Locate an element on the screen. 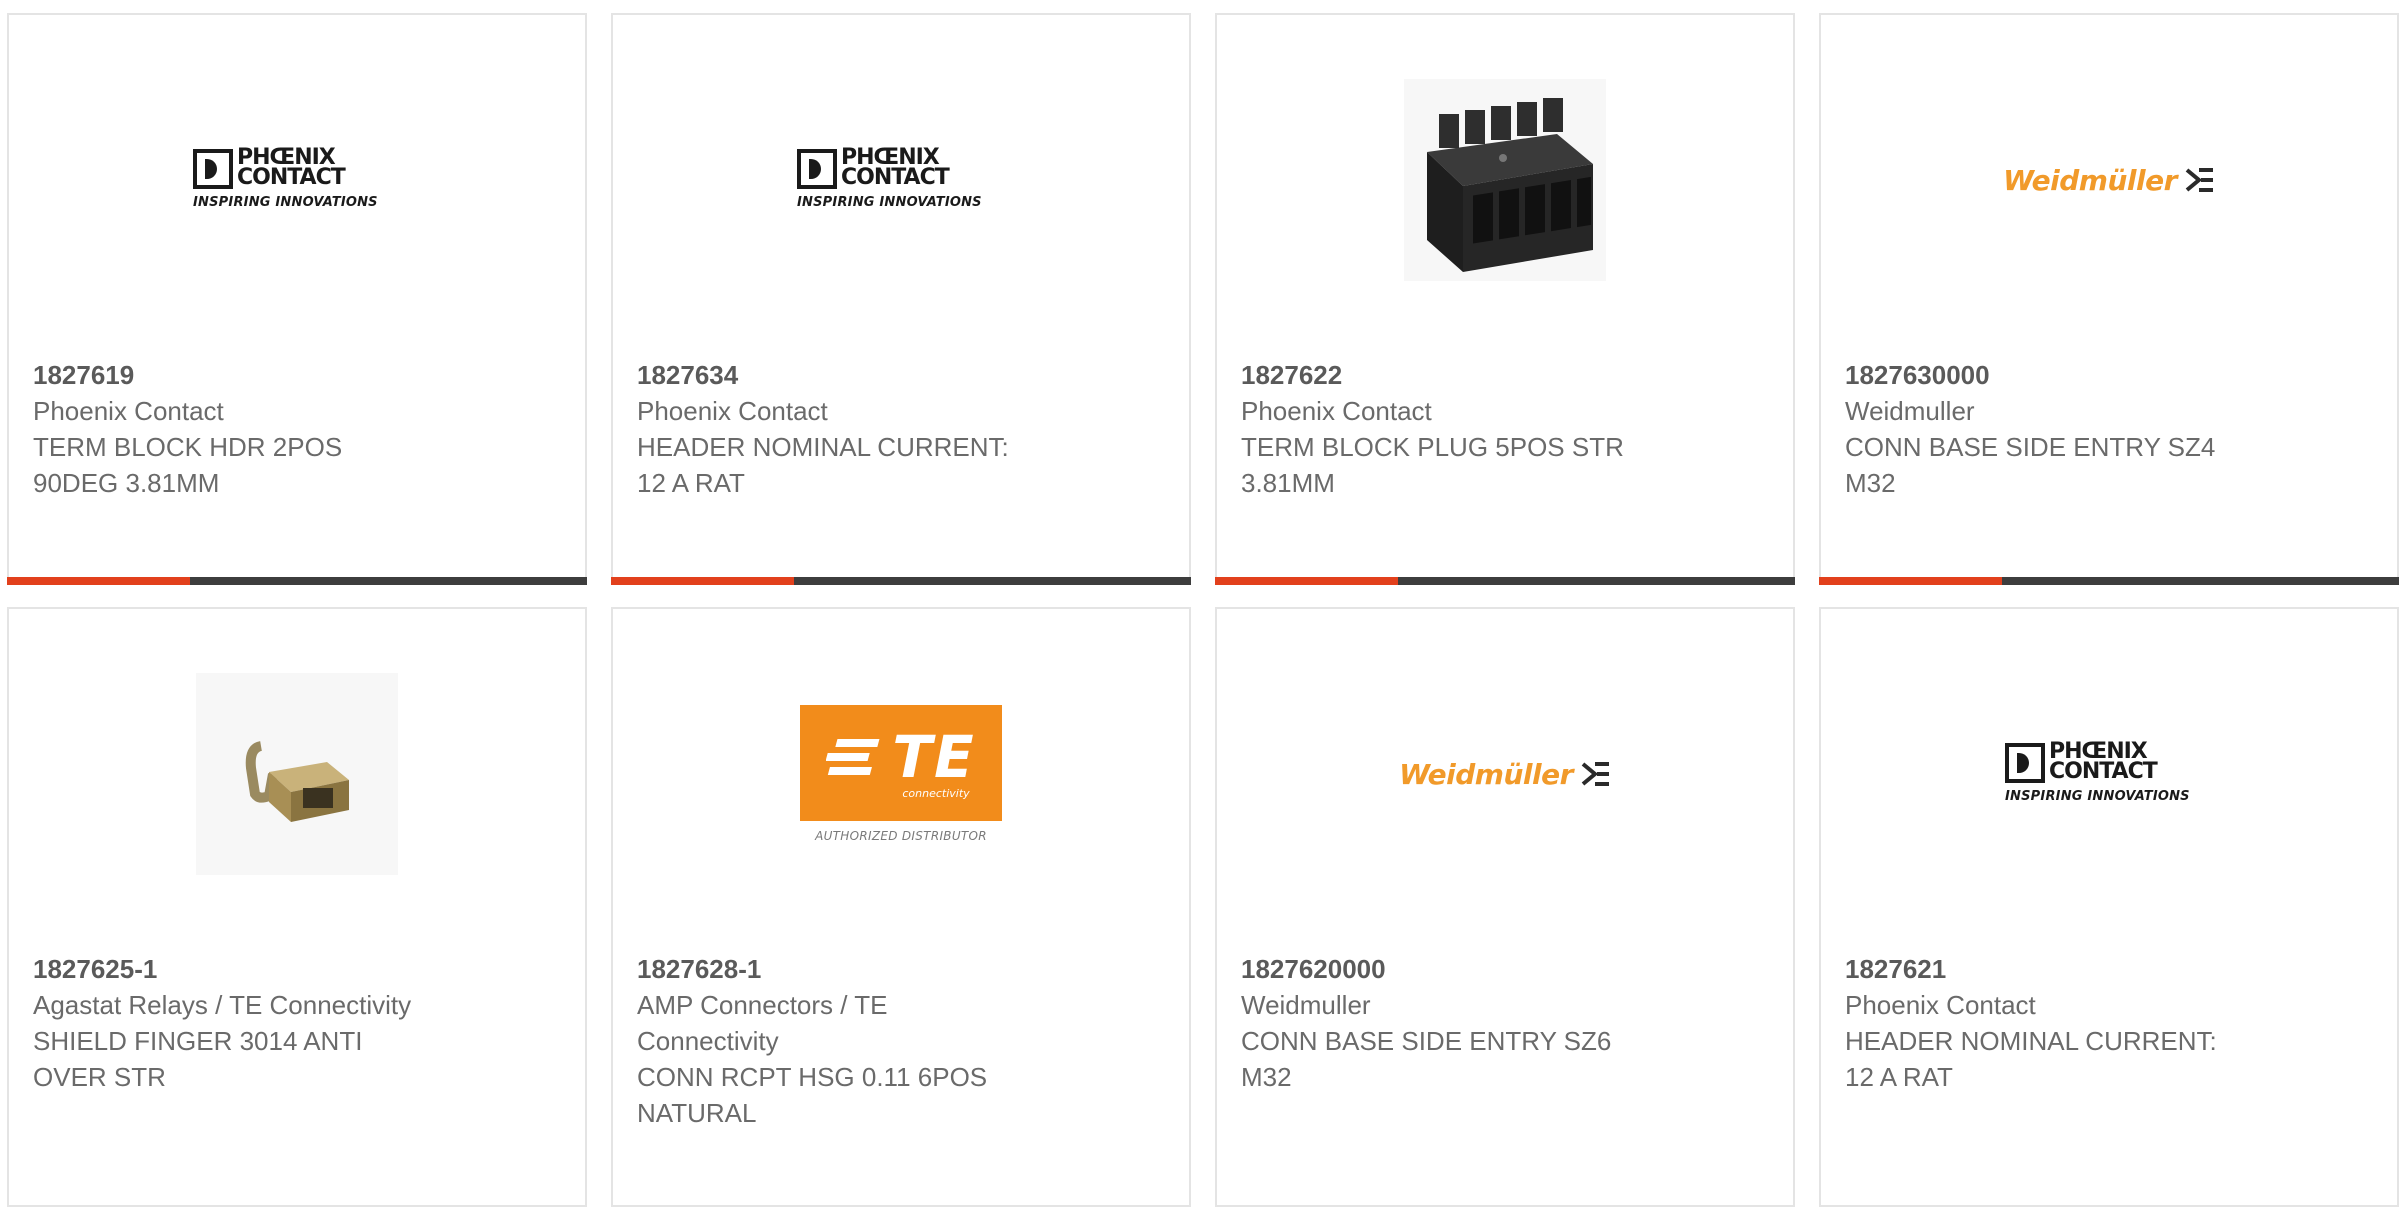  part-number: 1827620000 is located at coordinates (1471, 969).